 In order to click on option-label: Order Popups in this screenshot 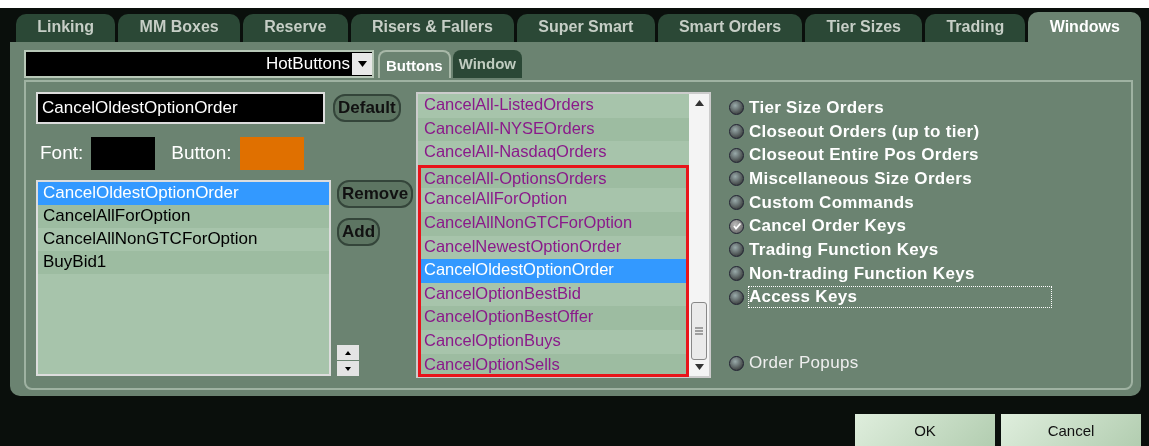, I will do `click(805, 363)`.